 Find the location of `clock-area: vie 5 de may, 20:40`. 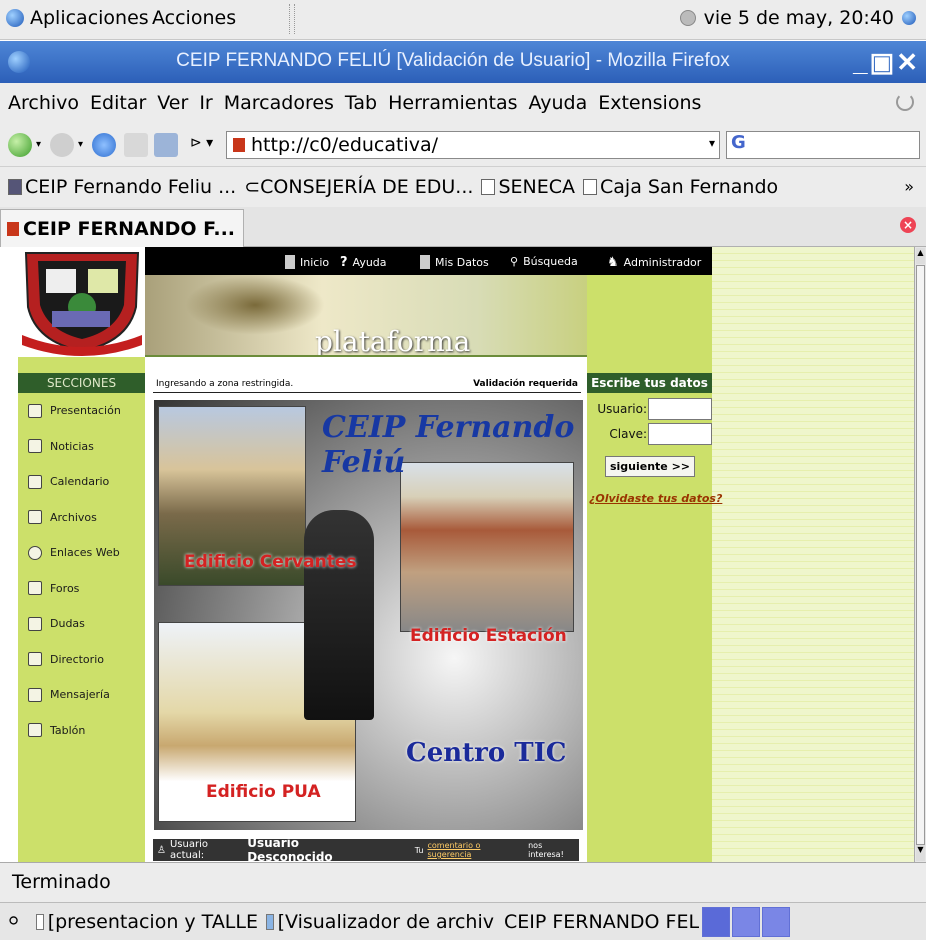

clock-area: vie 5 de may, 20:40 is located at coordinates (797, 18).